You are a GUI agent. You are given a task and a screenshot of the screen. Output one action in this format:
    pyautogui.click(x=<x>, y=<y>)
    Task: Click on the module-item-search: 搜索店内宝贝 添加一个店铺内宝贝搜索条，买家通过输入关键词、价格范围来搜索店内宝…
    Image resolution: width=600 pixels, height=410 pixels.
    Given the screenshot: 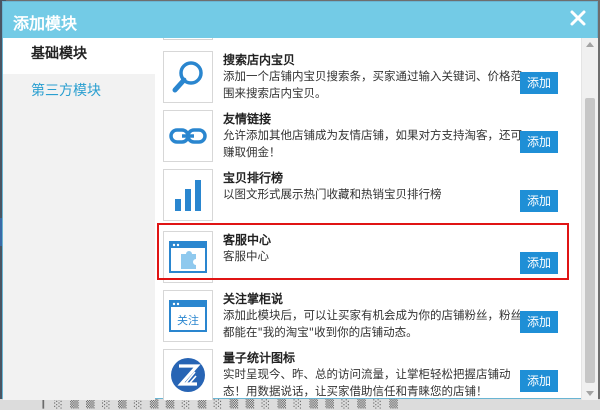 What is the action you would take?
    pyautogui.click(x=366, y=80)
    